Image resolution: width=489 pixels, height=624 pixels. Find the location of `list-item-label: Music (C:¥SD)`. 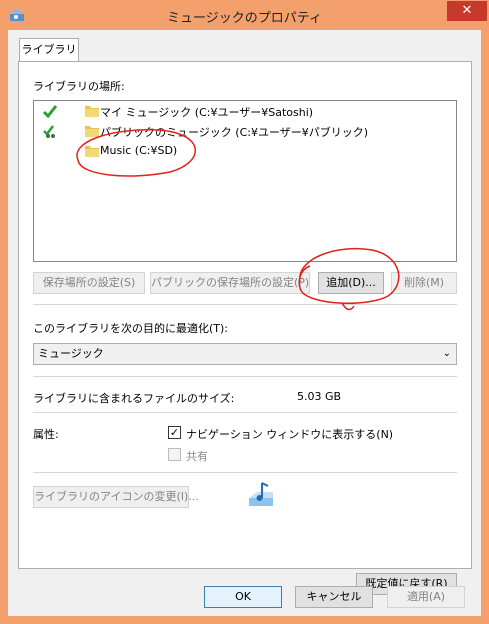

list-item-label: Music (C:¥SD) is located at coordinates (139, 150).